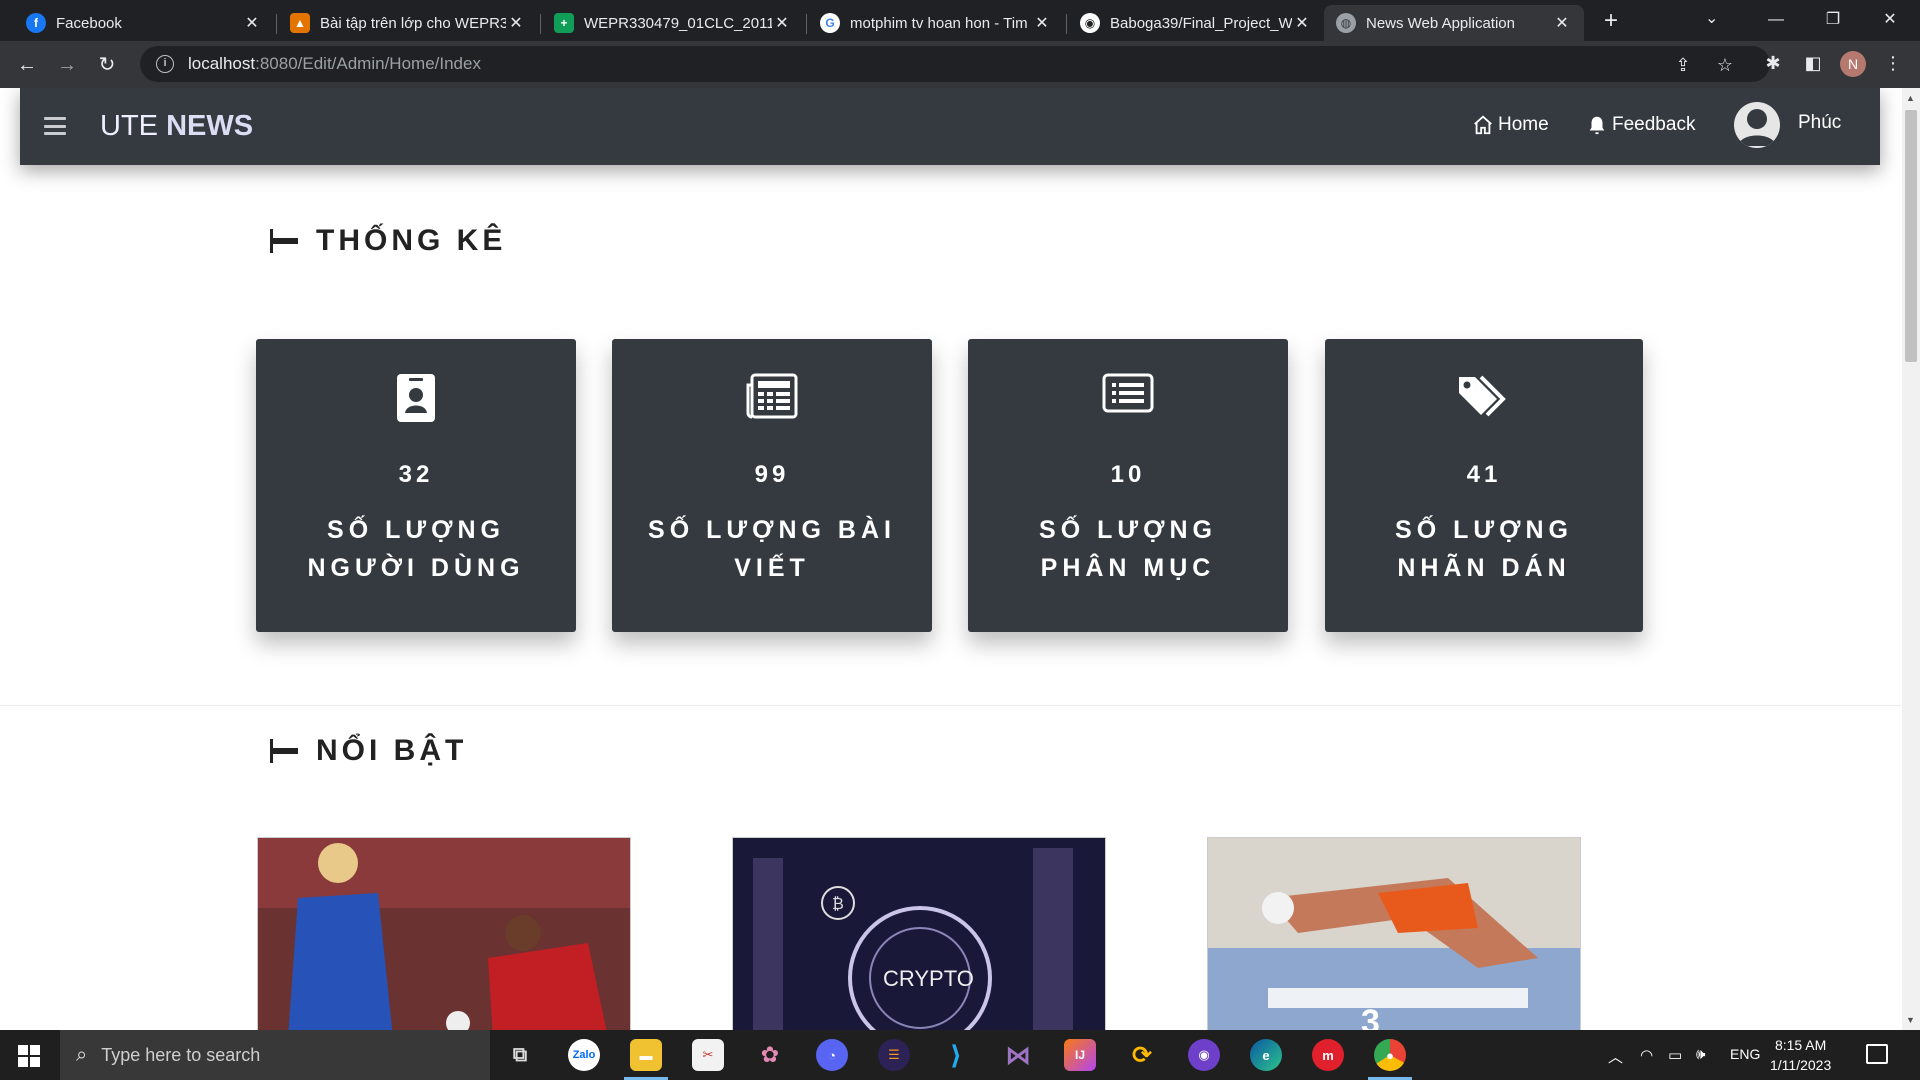 The height and width of the screenshot is (1080, 1920). I want to click on featured-image-swimming: 3, so click(1394, 933).